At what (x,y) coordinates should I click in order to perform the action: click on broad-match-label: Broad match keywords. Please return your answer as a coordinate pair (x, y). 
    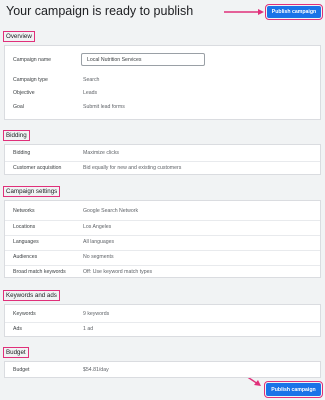
    Looking at the image, I should click on (39, 272).